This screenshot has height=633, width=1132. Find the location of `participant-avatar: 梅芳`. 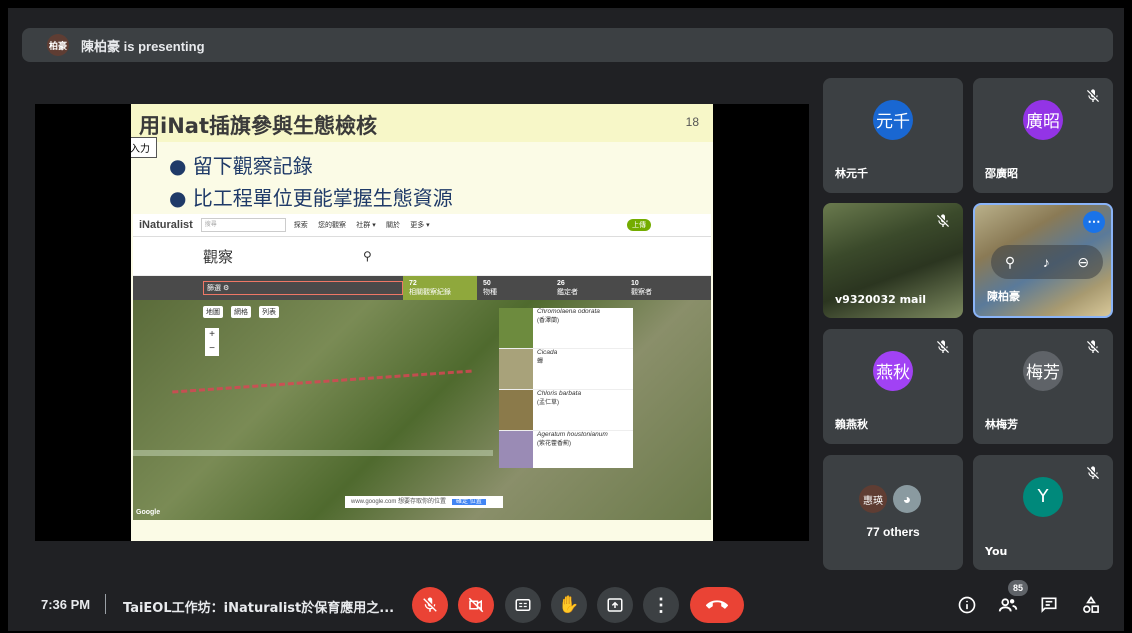

participant-avatar: 梅芳 is located at coordinates (1043, 370).